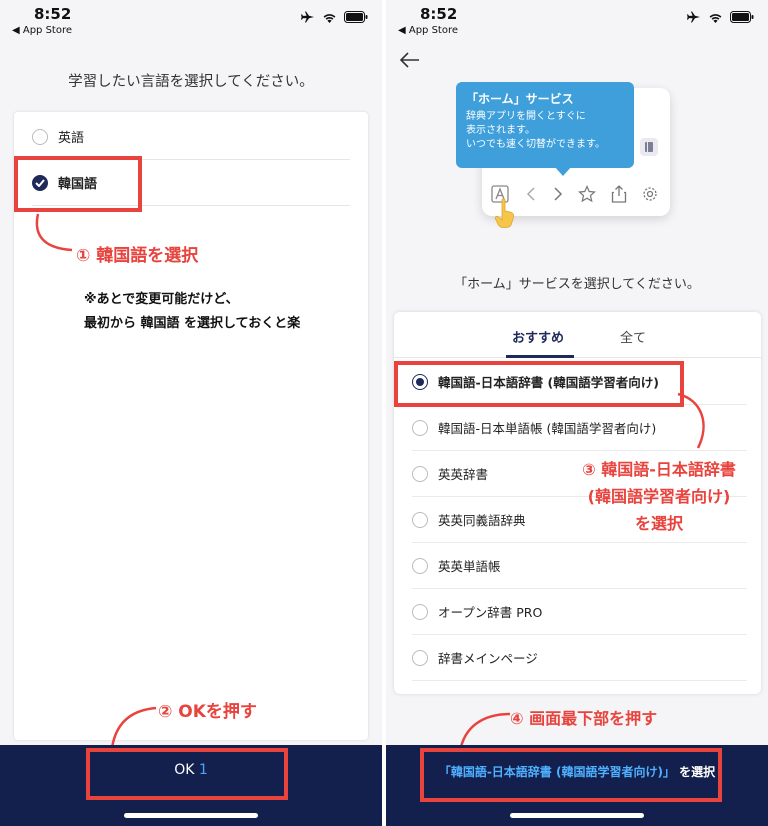 The image size is (768, 826). What do you see at coordinates (137, 256) in the screenshot?
I see `step1-annotation: ① 韓国語を選択` at bounding box center [137, 256].